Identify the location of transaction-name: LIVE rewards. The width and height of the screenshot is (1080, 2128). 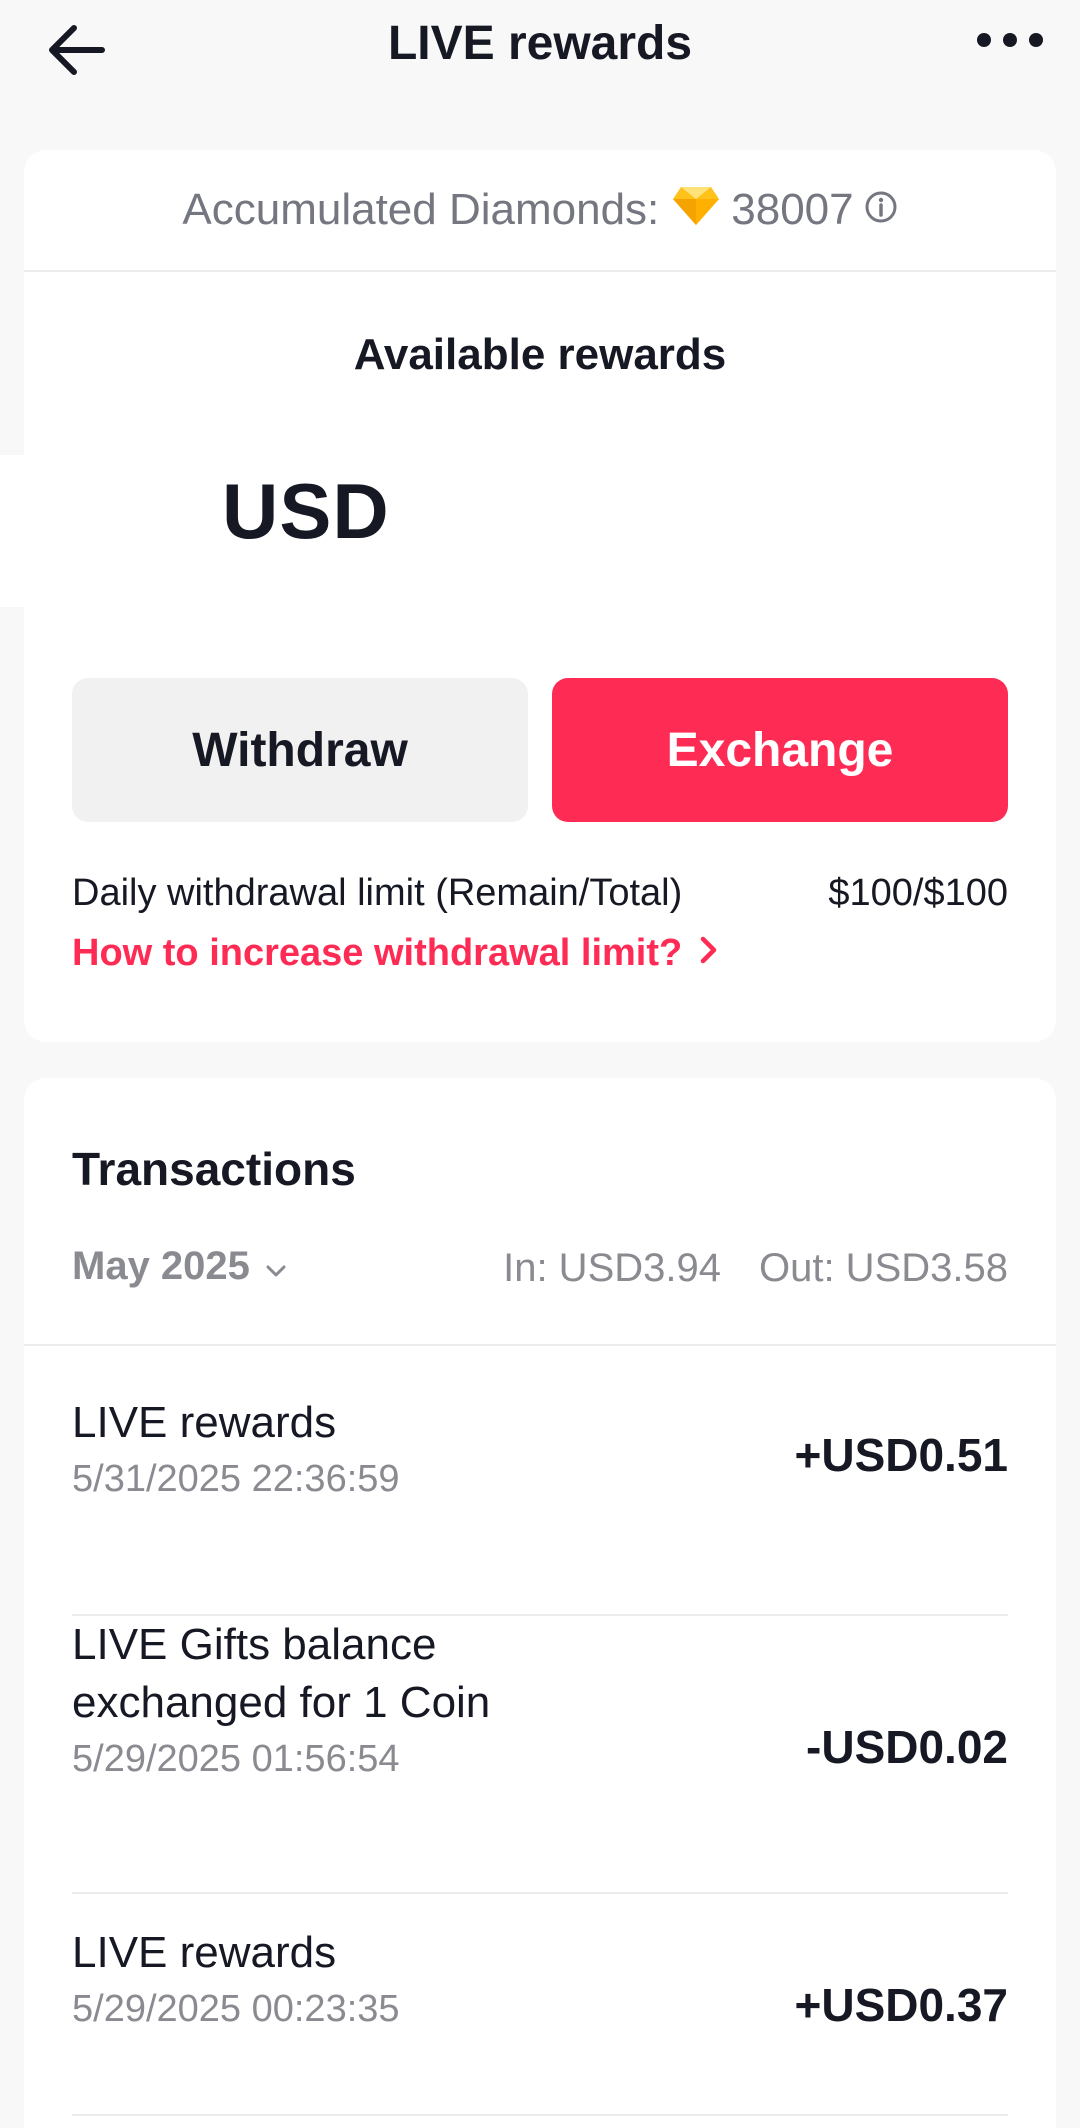
(204, 1952).